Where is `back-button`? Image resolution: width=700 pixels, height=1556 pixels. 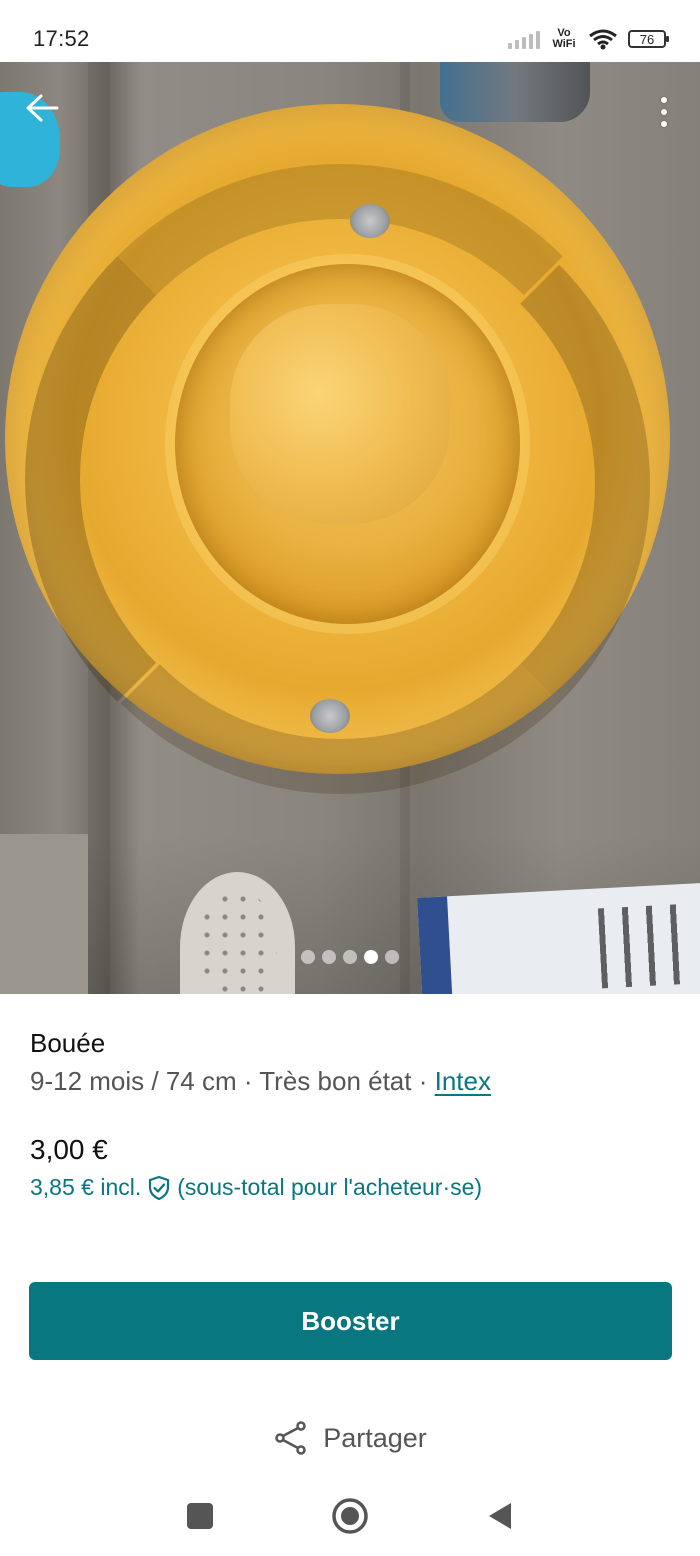
back-button is located at coordinates (42, 108).